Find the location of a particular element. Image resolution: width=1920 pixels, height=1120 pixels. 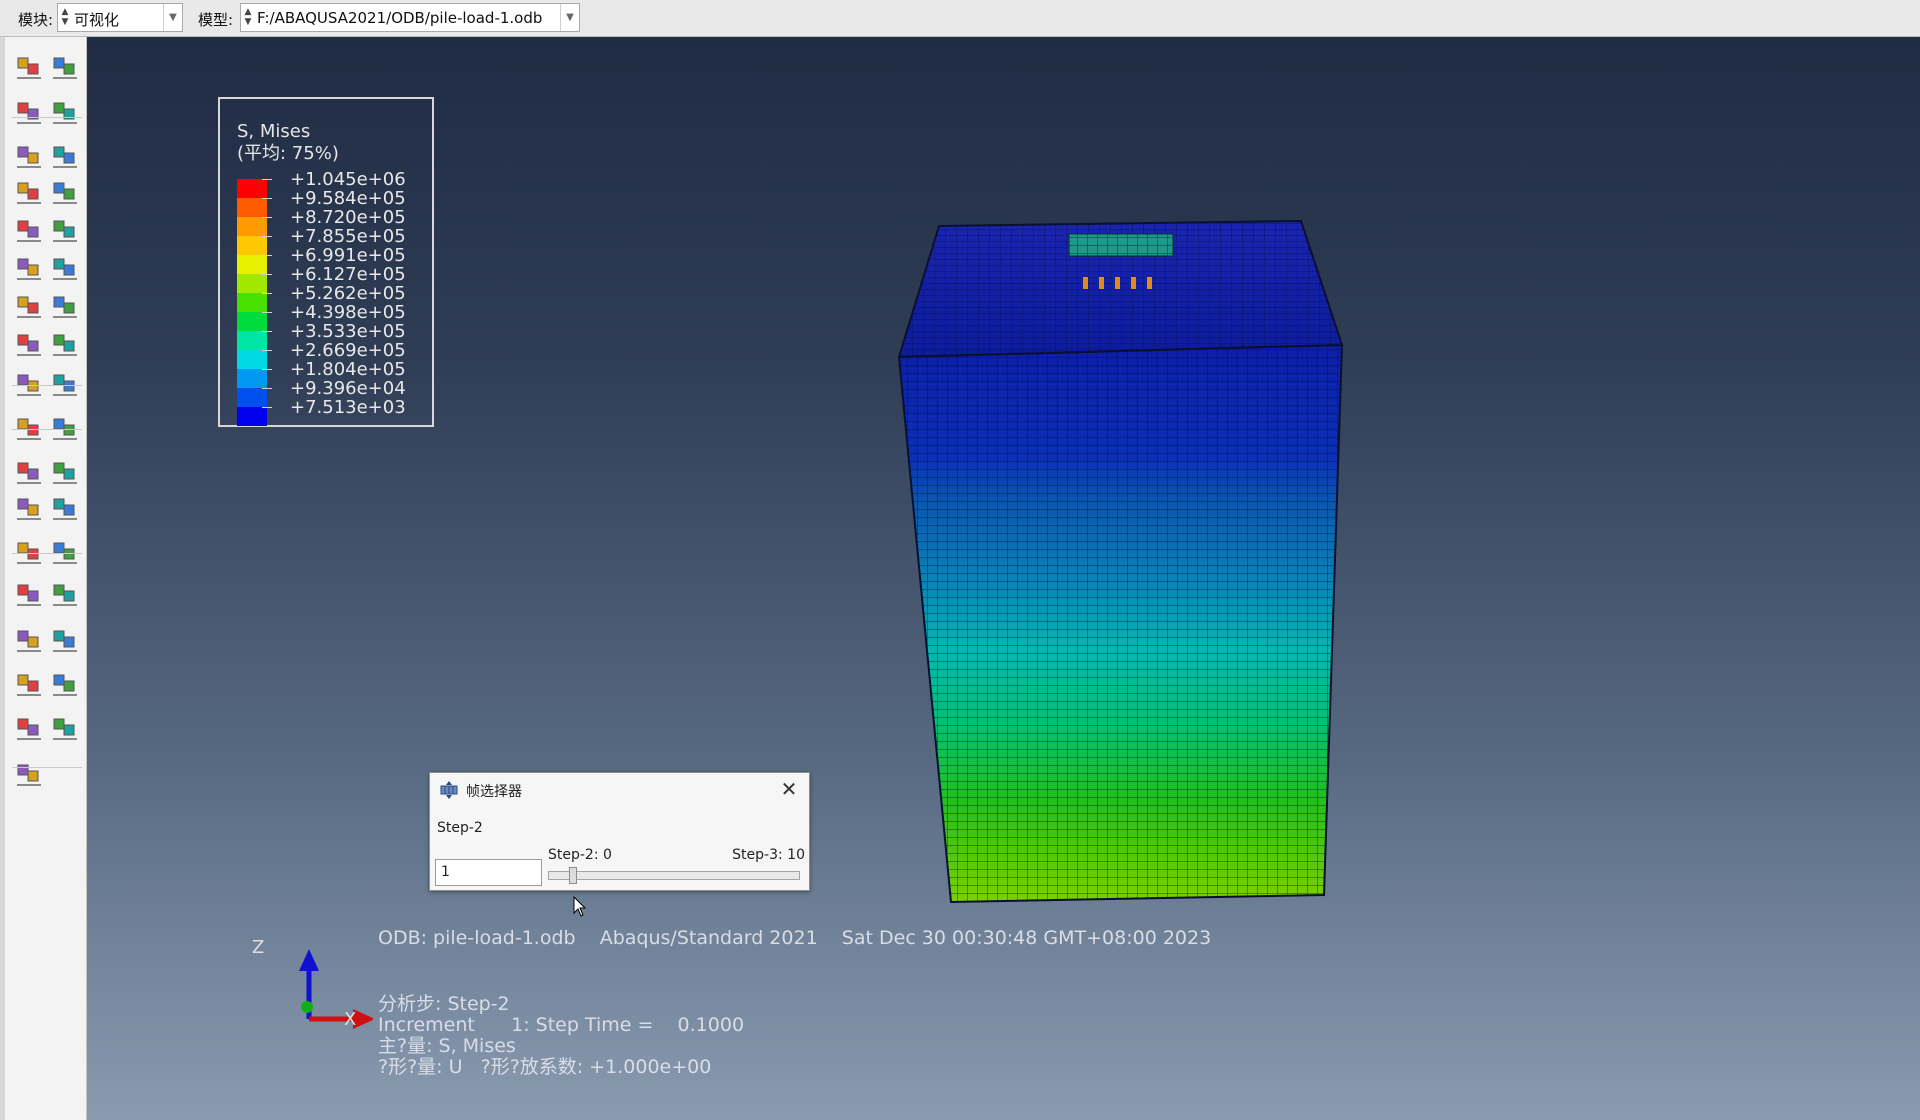

symbol-options-alt-icon is located at coordinates (65, 230).